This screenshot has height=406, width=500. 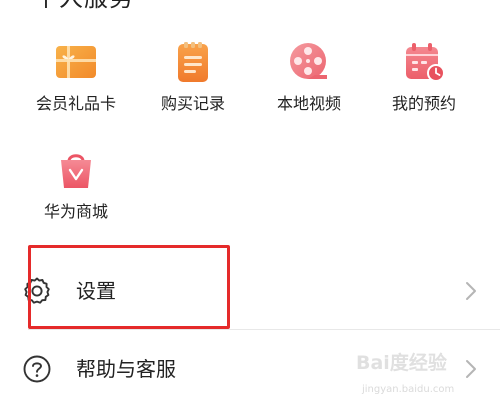 I want to click on service-local-video: 本地视频, so click(x=309, y=77).